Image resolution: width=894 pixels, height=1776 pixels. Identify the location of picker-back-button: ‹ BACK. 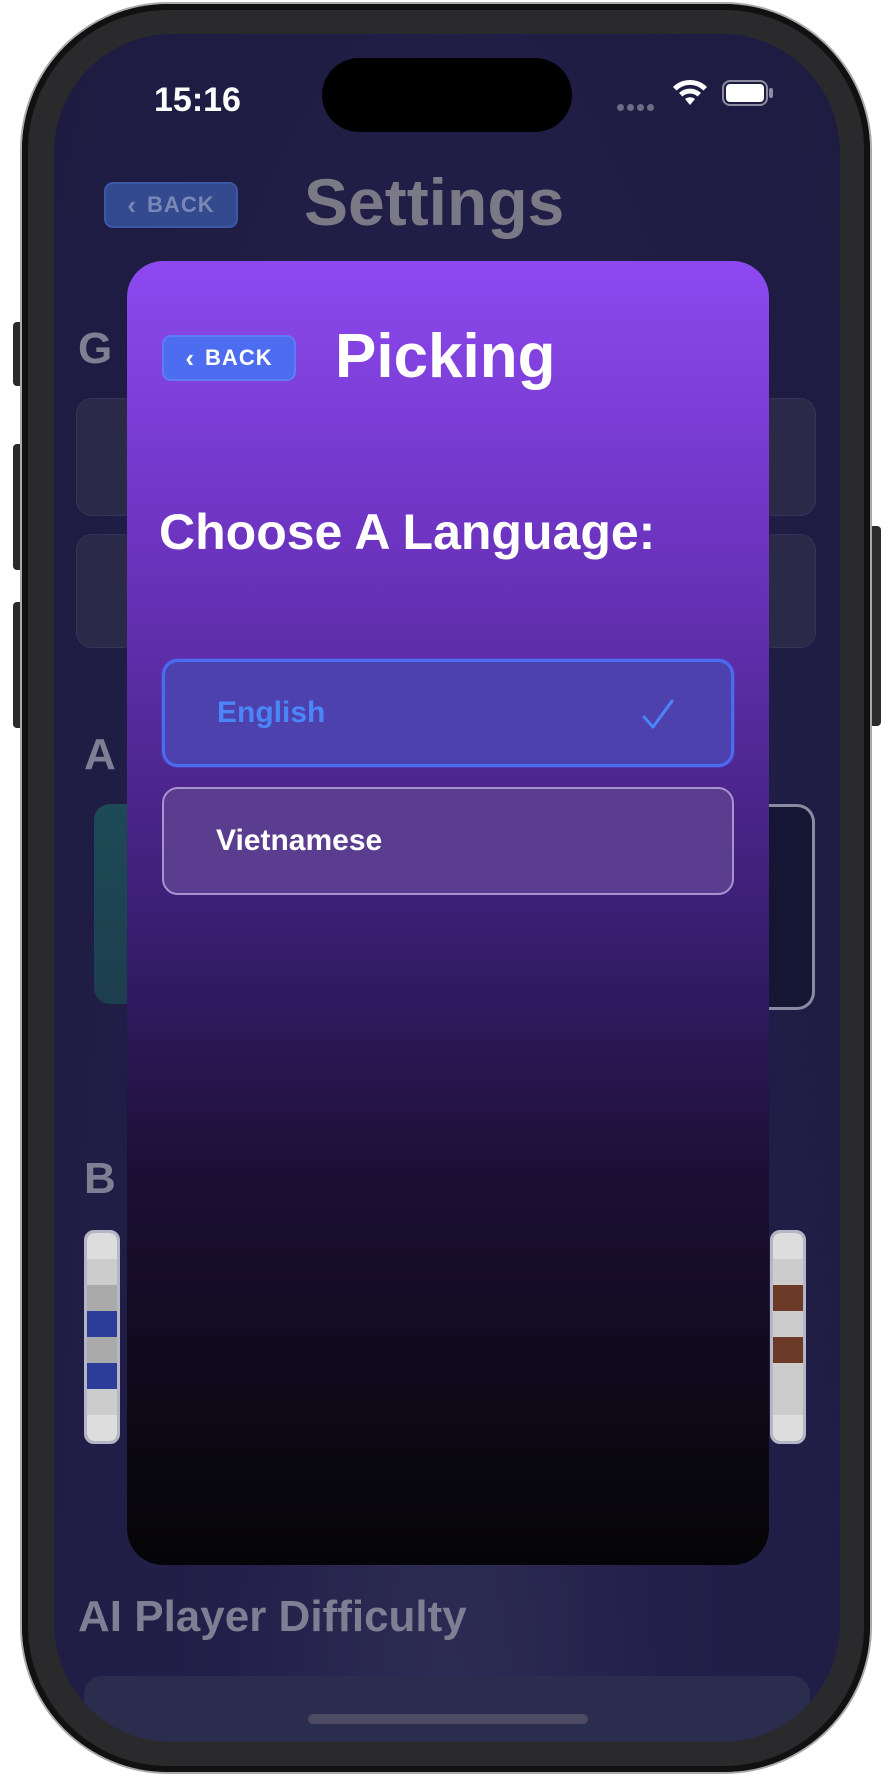
(229, 358).